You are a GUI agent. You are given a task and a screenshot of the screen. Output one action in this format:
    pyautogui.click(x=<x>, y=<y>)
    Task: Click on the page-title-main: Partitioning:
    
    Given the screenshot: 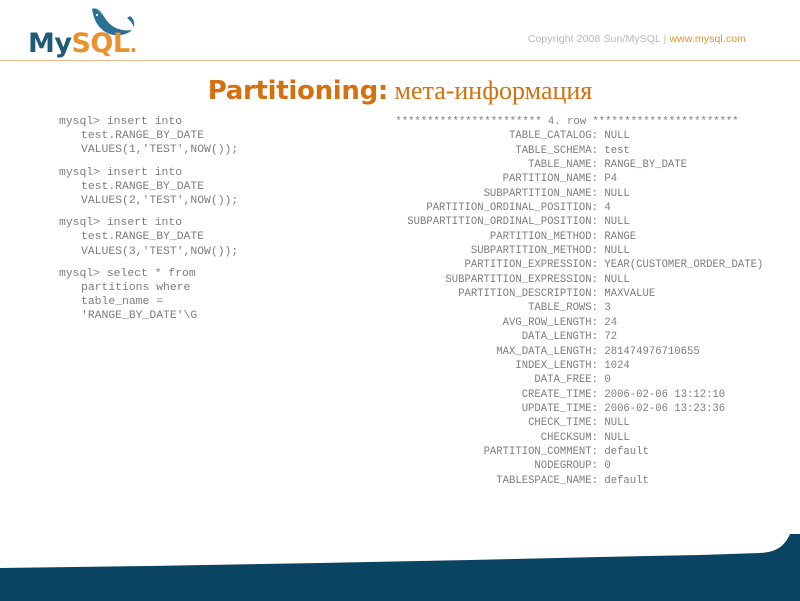 What is the action you would take?
    pyautogui.click(x=298, y=91)
    